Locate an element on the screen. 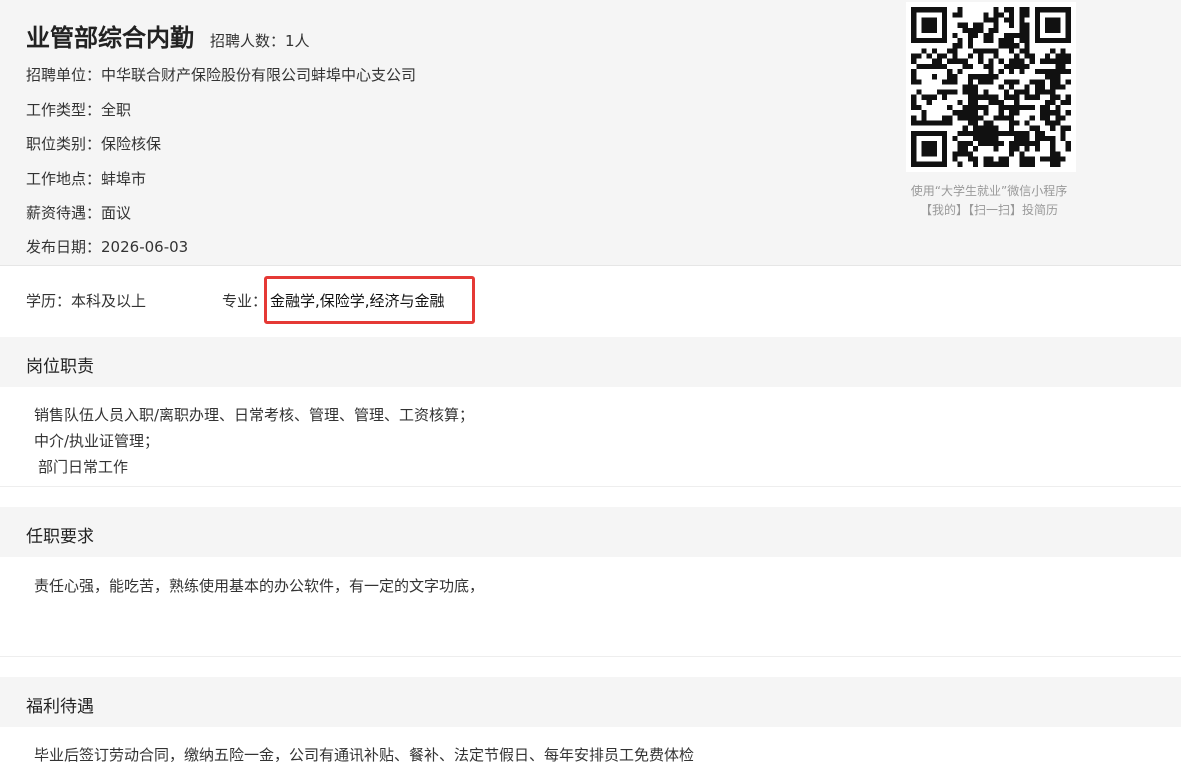  info-label: 招聘单位： is located at coordinates (64, 75).